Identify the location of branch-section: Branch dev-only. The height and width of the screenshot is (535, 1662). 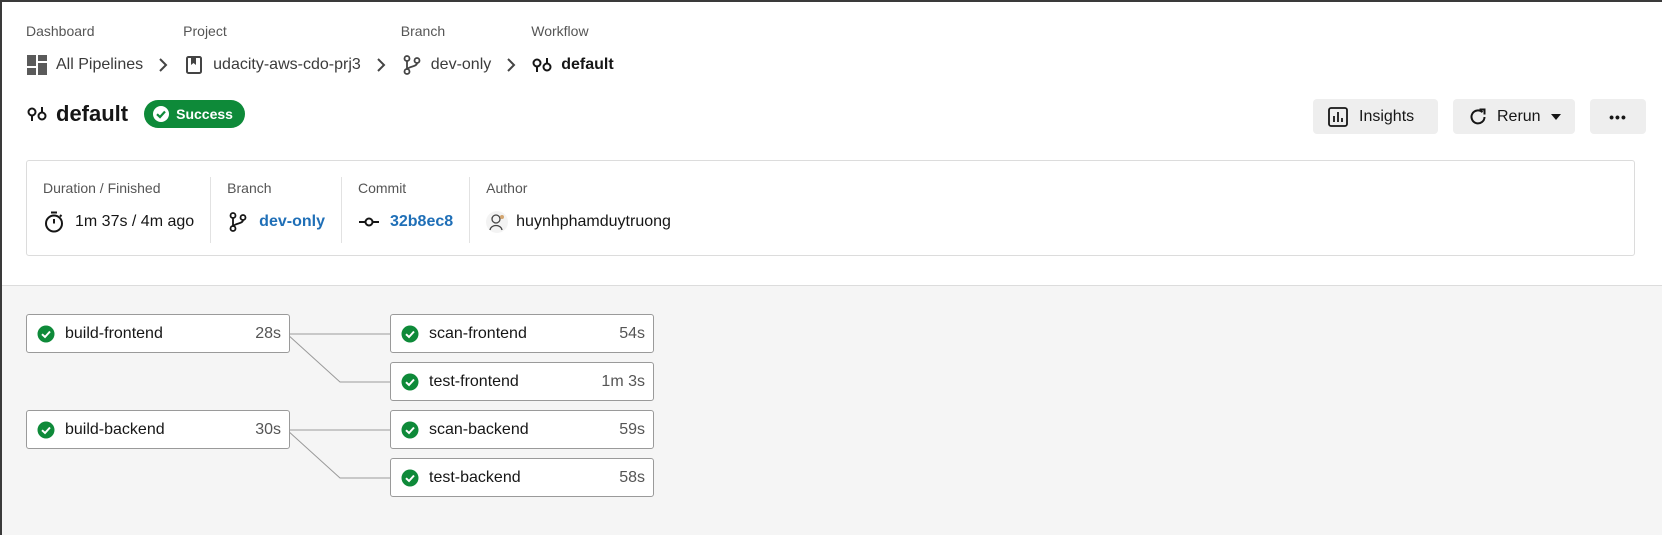
(275, 210).